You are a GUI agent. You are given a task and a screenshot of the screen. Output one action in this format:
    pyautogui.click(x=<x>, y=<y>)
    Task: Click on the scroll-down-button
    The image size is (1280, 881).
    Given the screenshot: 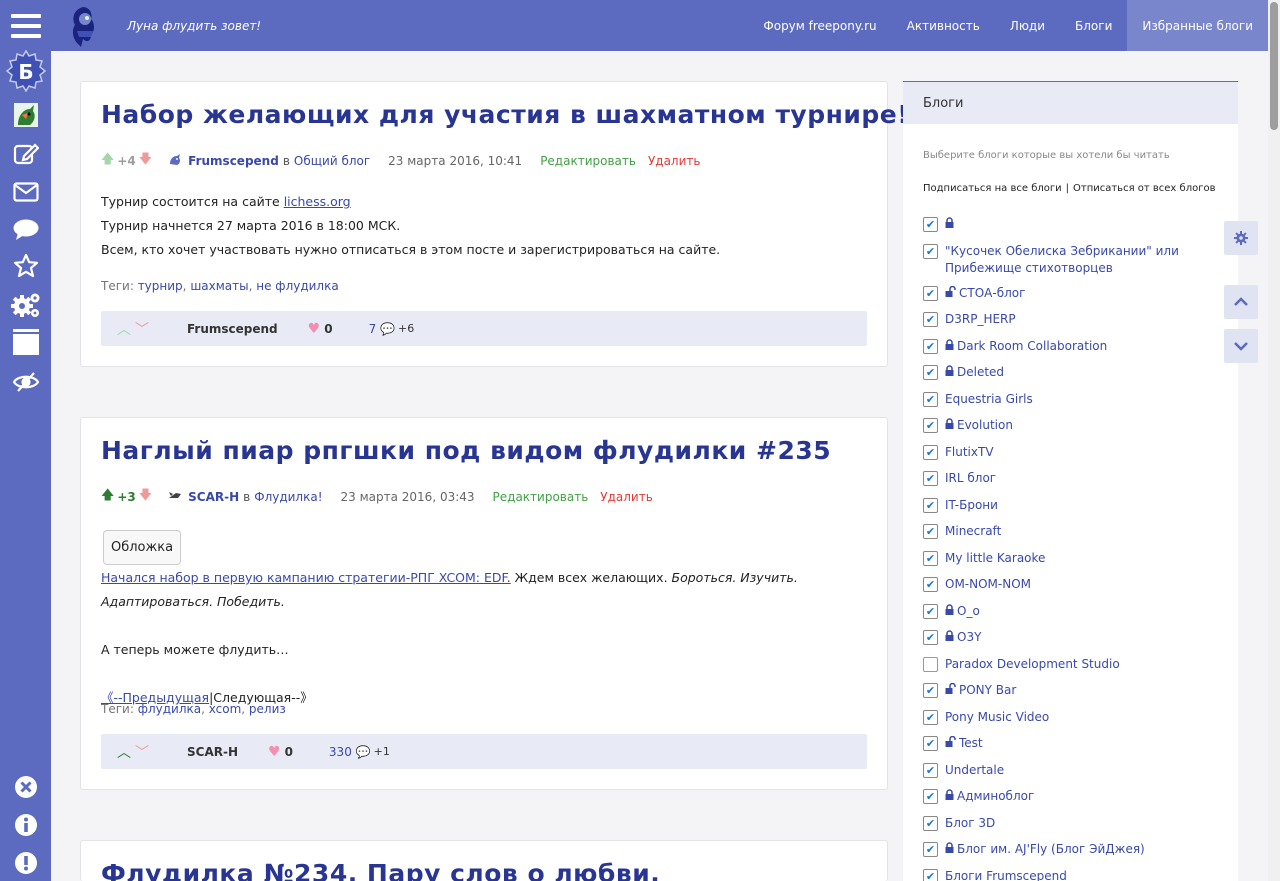 What is the action you would take?
    pyautogui.click(x=1241, y=346)
    